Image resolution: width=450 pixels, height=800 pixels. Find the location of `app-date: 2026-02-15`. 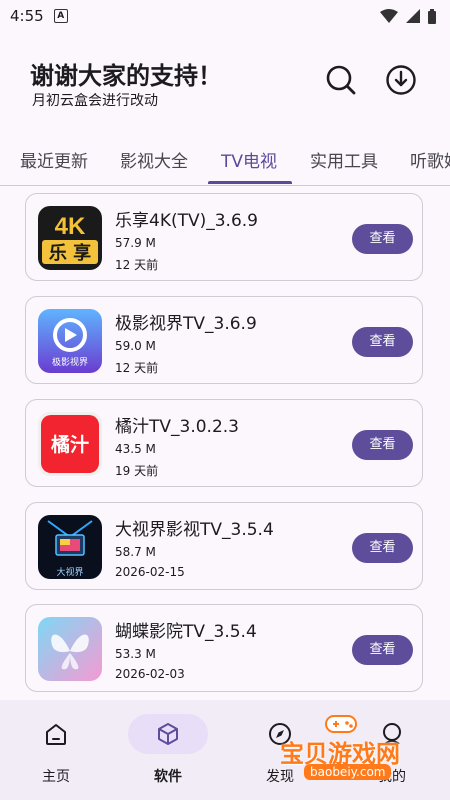

app-date: 2026-02-15 is located at coordinates (150, 572).